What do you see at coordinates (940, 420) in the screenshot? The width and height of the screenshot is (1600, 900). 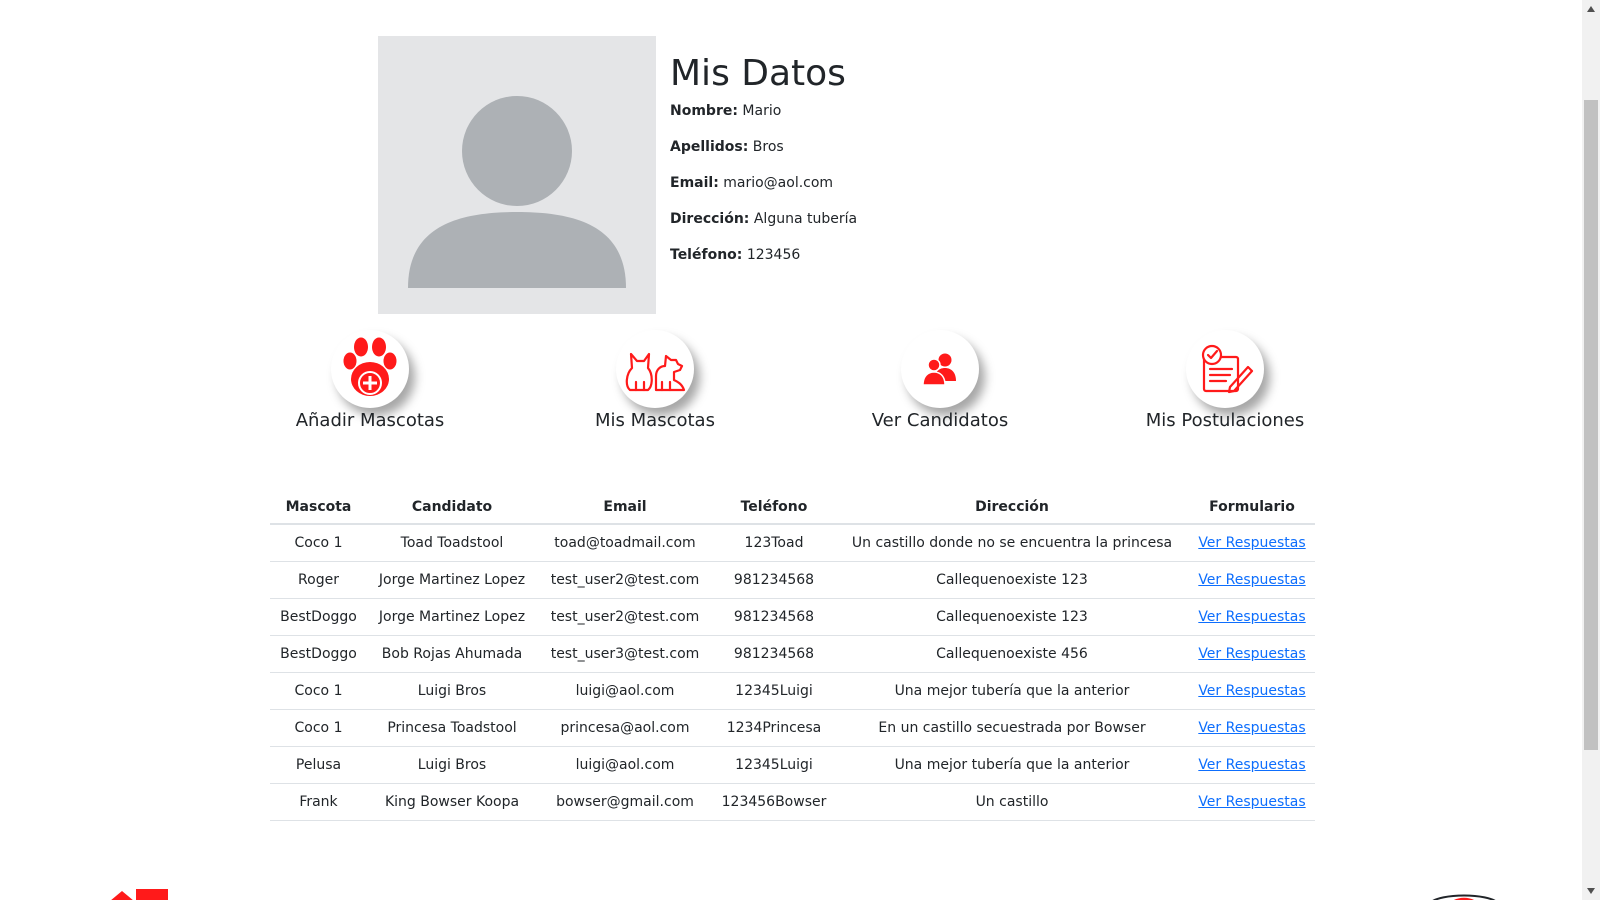 I see `action-label: Ver Candidatos` at bounding box center [940, 420].